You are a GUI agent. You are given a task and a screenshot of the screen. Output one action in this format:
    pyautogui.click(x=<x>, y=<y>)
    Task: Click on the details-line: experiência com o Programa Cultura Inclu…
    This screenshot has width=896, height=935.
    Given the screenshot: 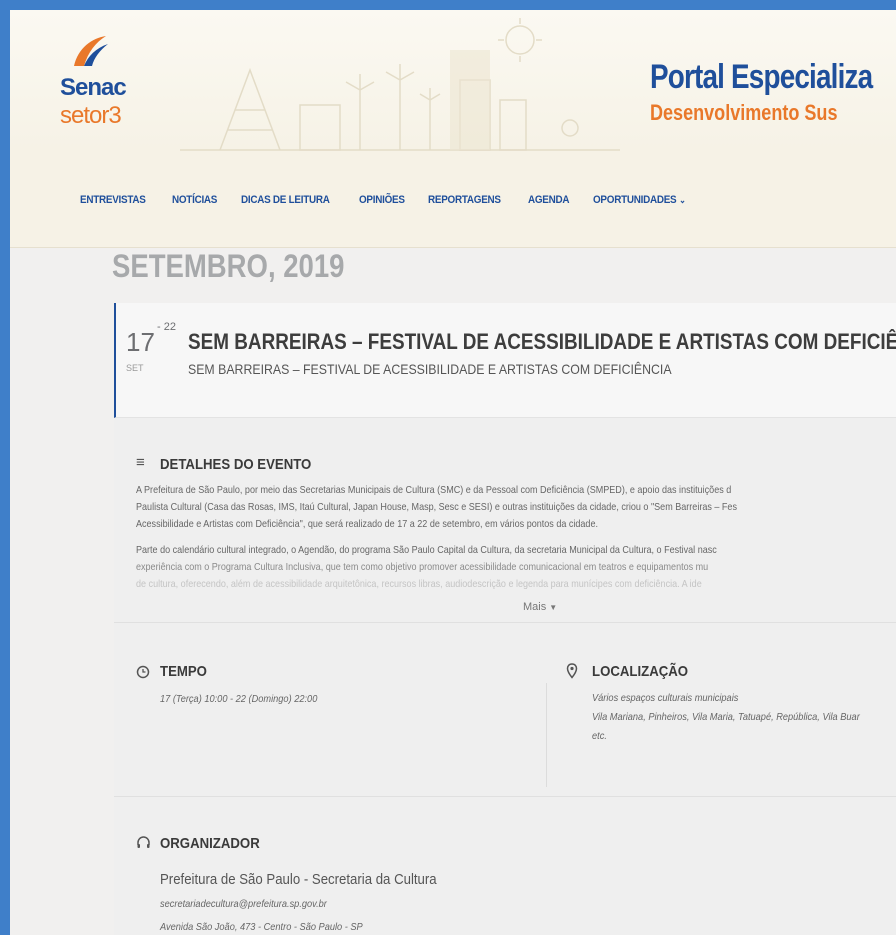 What is the action you would take?
    pyautogui.click(x=422, y=567)
    